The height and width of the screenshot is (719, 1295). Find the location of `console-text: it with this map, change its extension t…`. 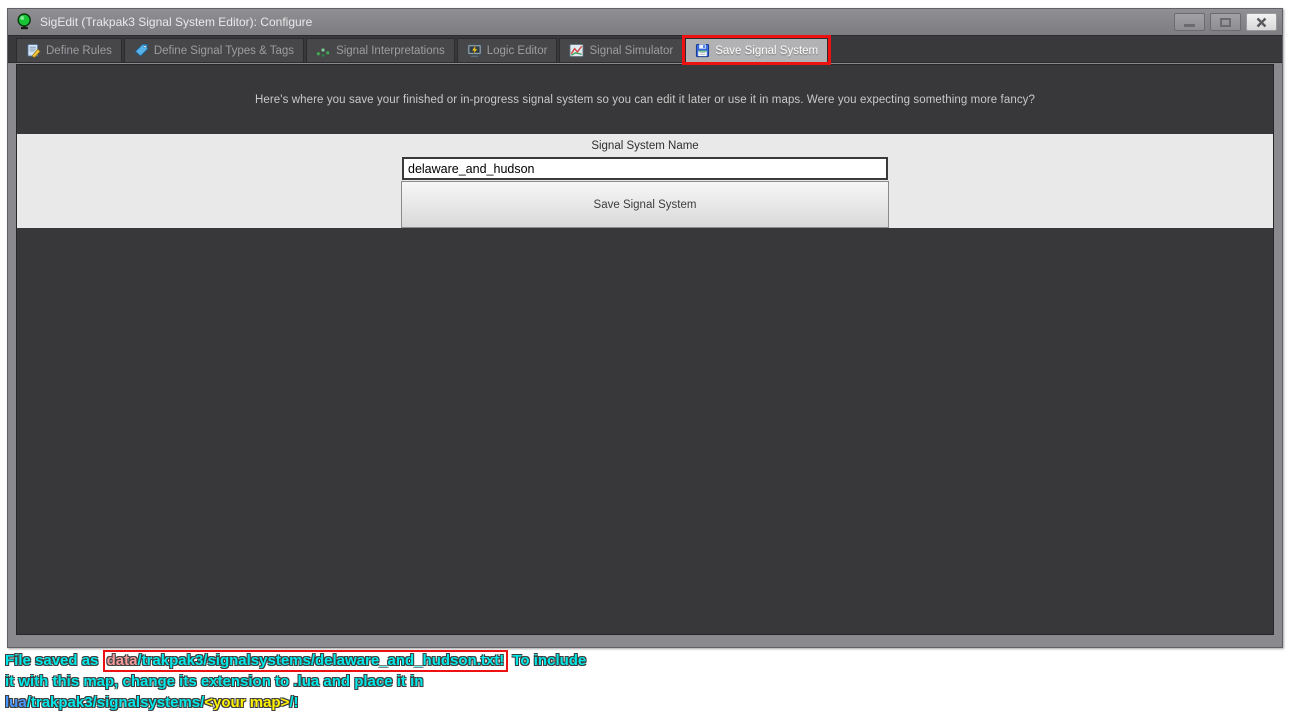

console-text: it with this map, change its extension t… is located at coordinates (214, 681).